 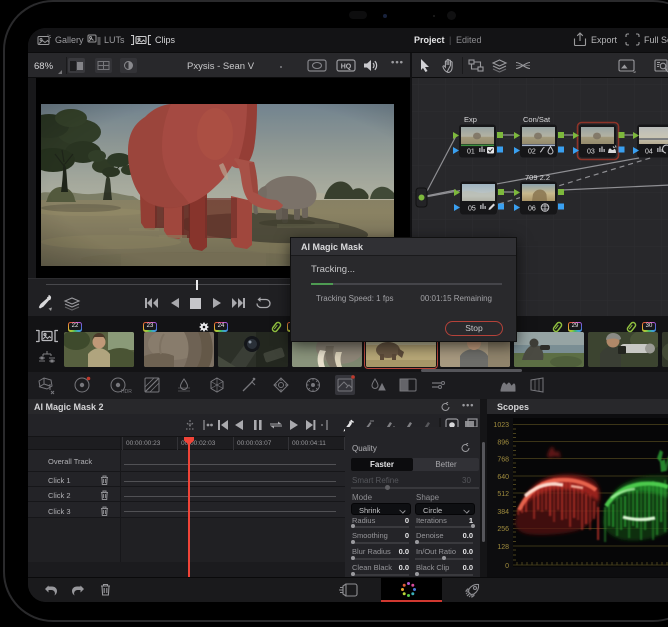 What do you see at coordinates (126, 392) in the screenshot?
I see `svg-text: HDR` at bounding box center [126, 392].